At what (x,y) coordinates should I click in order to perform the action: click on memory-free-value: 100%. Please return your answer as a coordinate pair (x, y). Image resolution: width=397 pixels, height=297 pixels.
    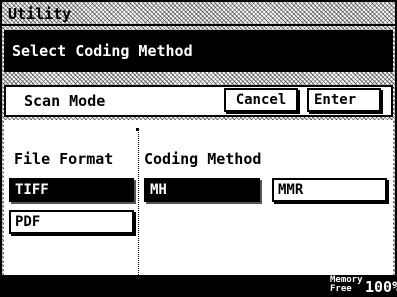
    Looking at the image, I should click on (381, 287).